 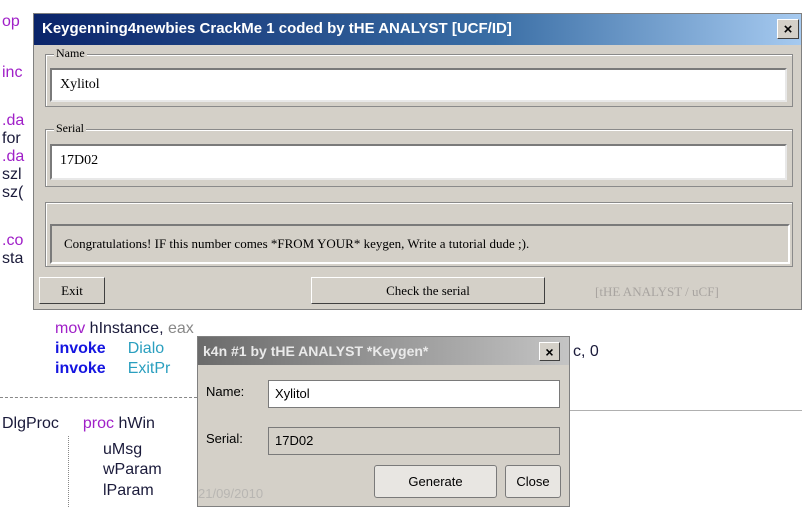 What do you see at coordinates (12, 174) in the screenshot?
I see `code-fragment: szl` at bounding box center [12, 174].